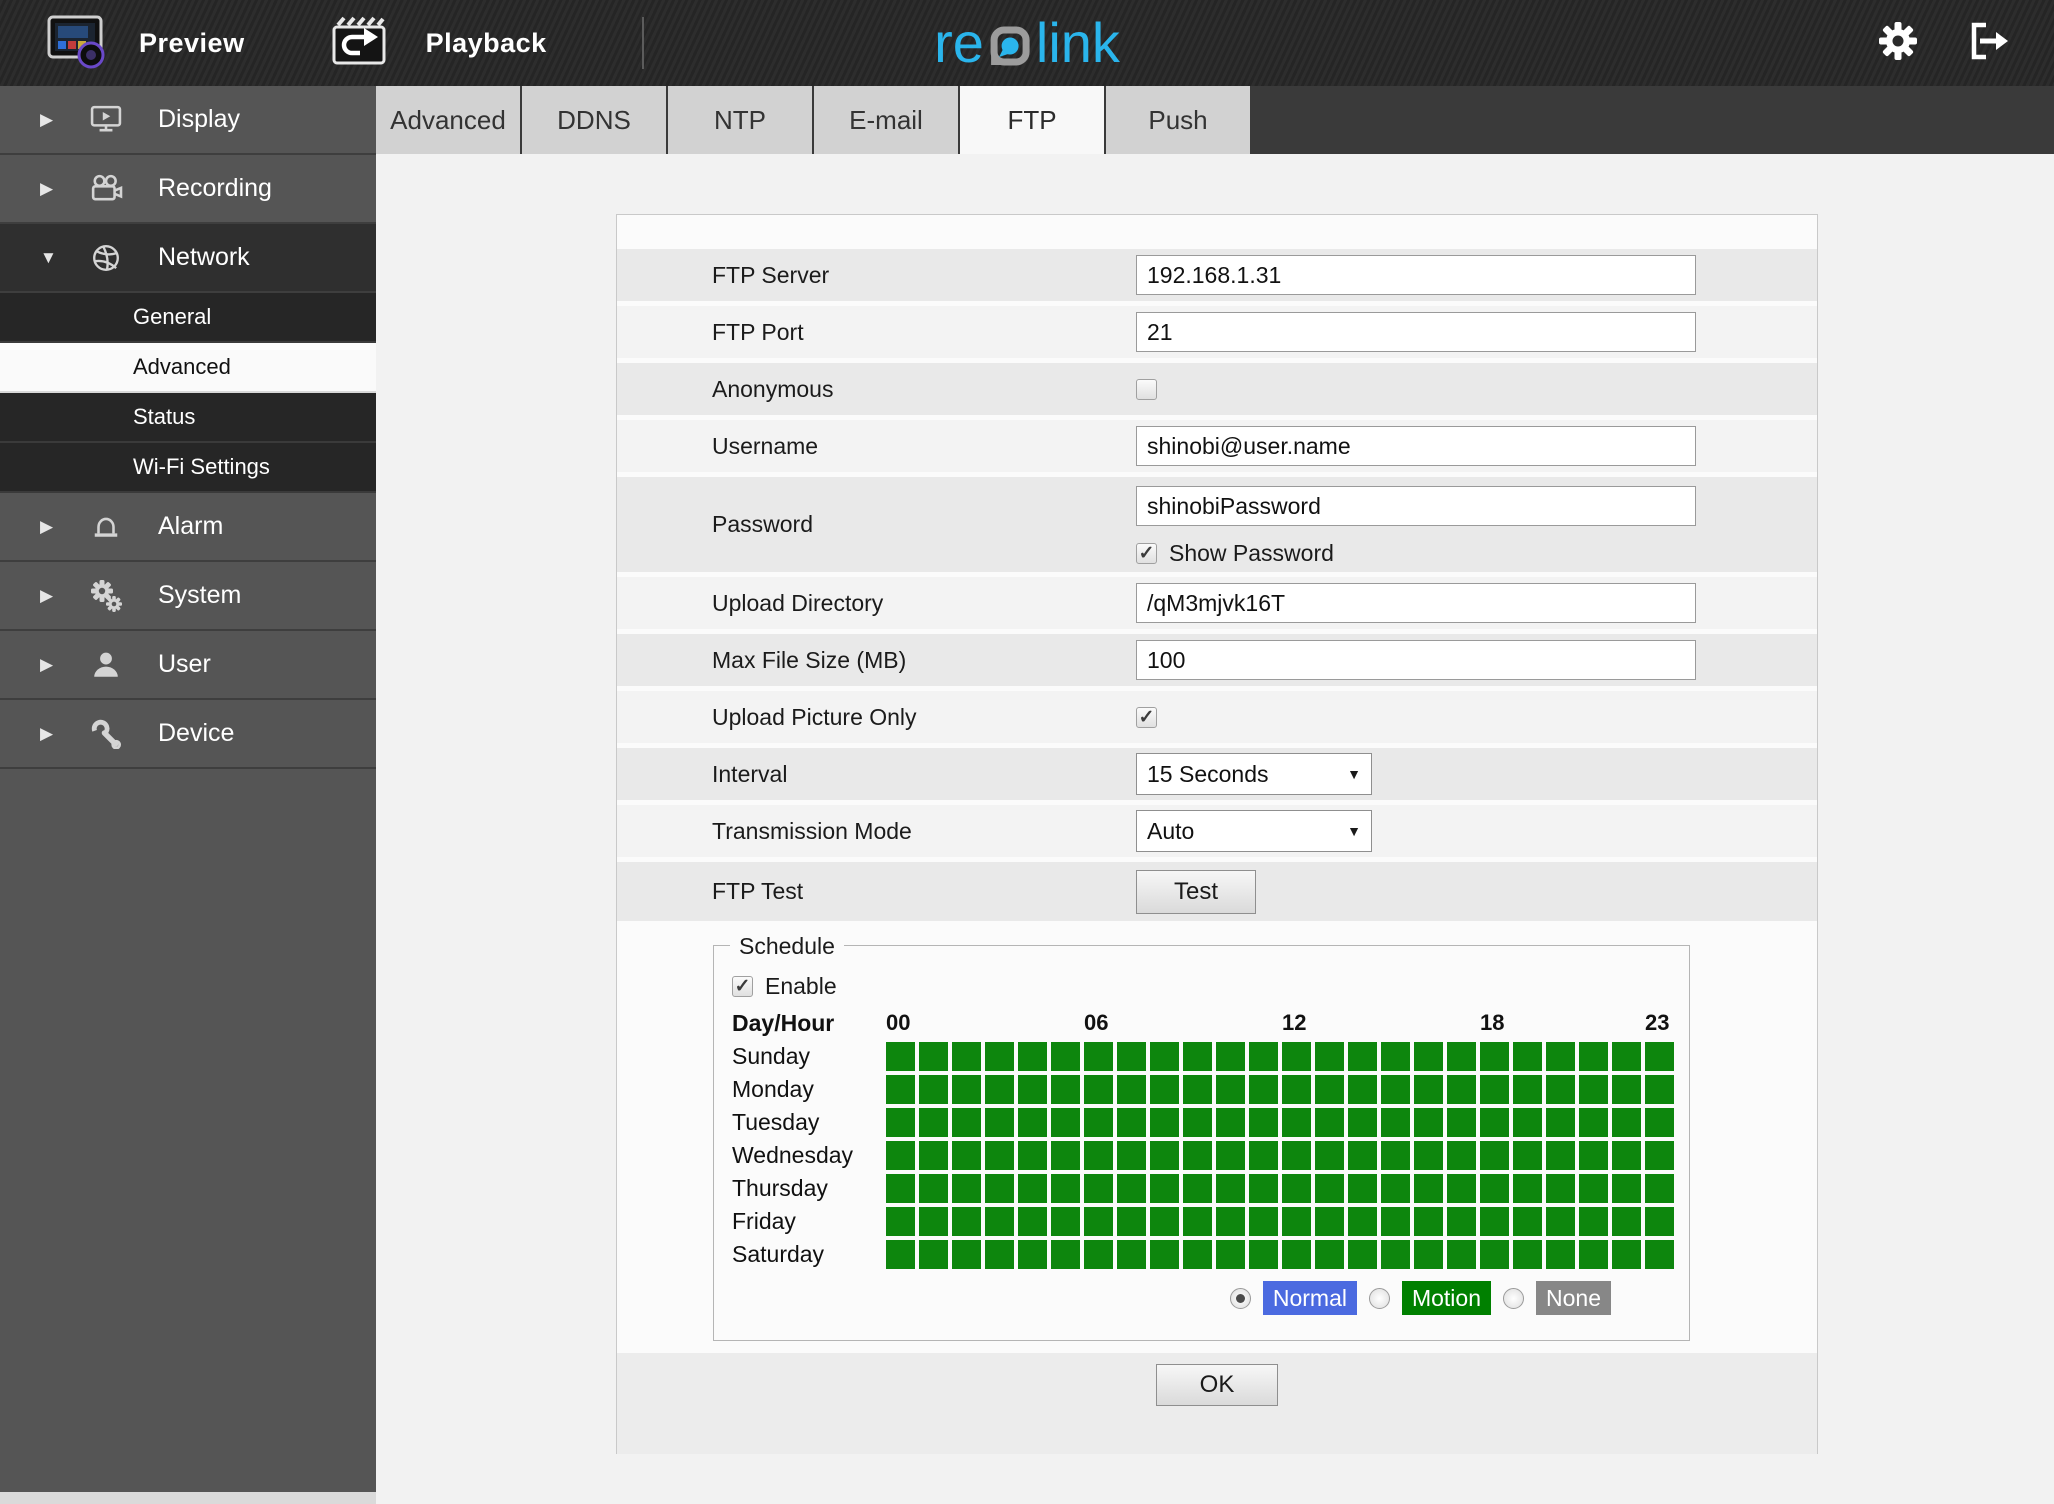 The image size is (2054, 1504). Describe the element at coordinates (188, 258) in the screenshot. I see `sidebar-item-network: ▼ Network` at that location.